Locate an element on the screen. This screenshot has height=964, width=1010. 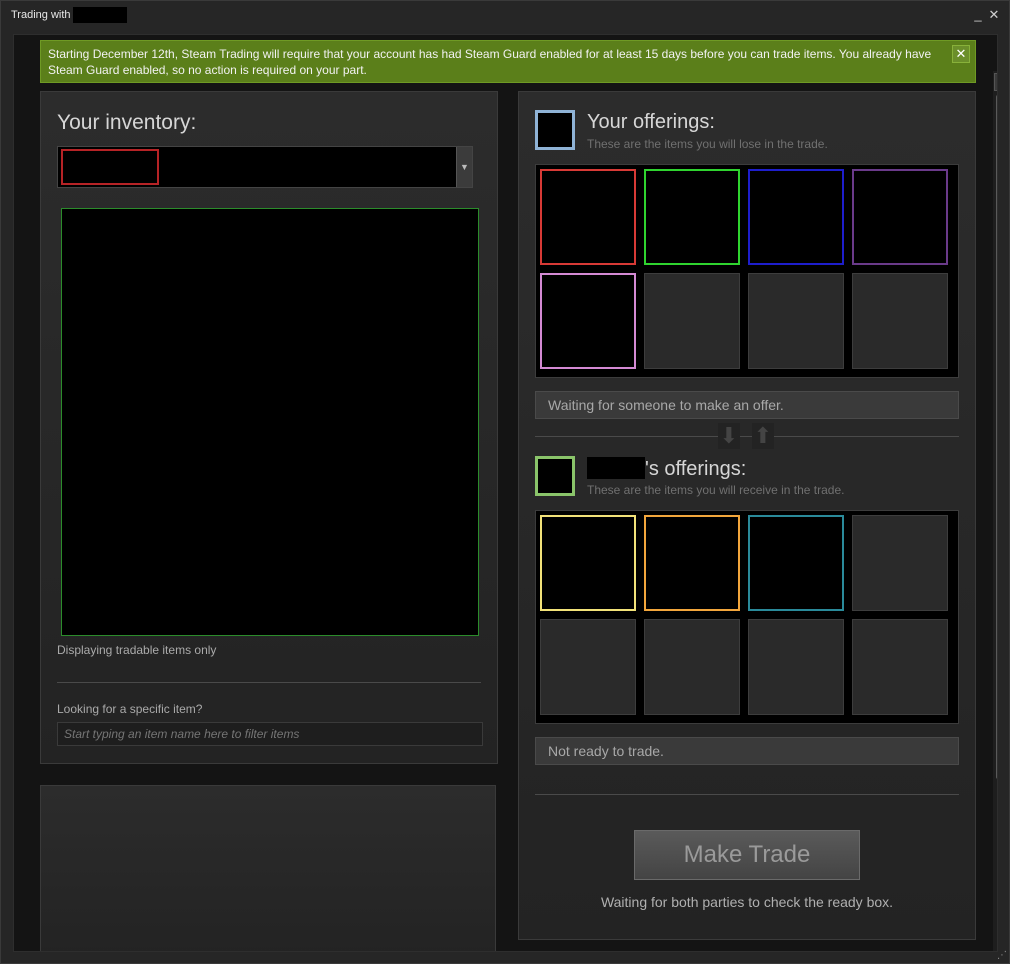
partner-status-bar: Not ready to trade. is located at coordinates (747, 751).